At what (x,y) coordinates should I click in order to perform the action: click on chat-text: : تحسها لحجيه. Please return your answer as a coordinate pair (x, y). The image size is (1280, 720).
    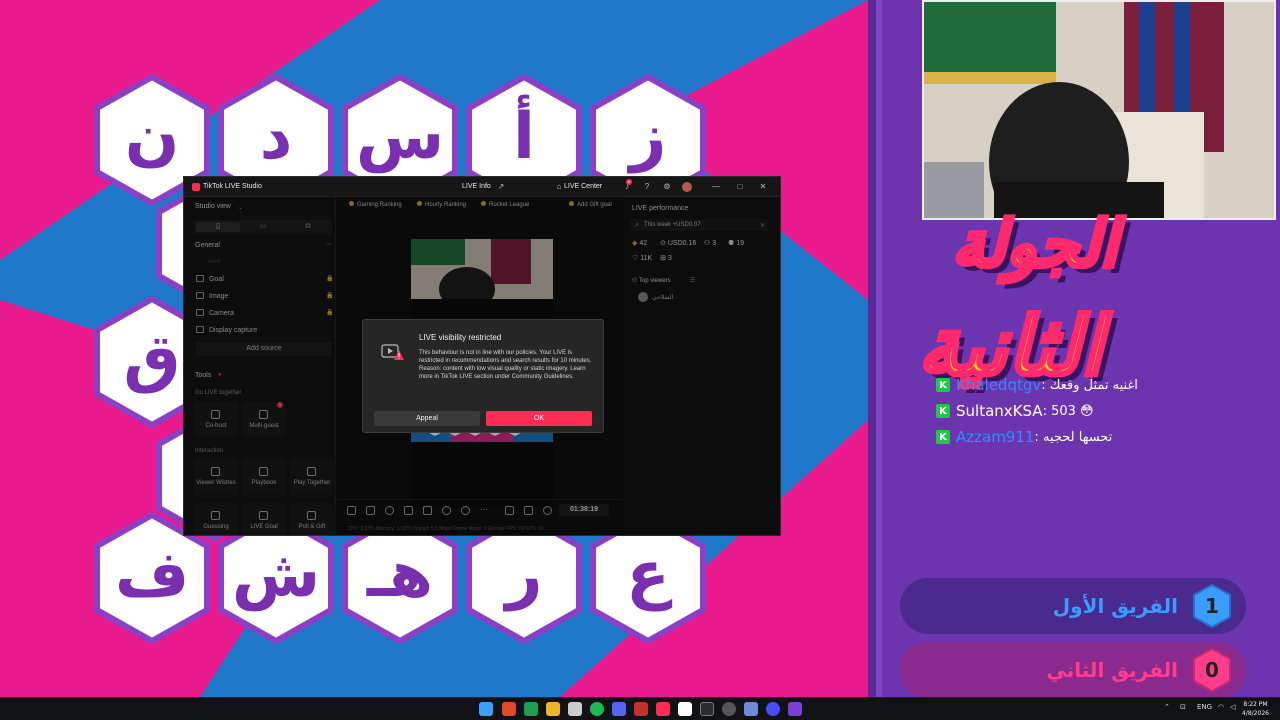
    Looking at the image, I should click on (1073, 437).